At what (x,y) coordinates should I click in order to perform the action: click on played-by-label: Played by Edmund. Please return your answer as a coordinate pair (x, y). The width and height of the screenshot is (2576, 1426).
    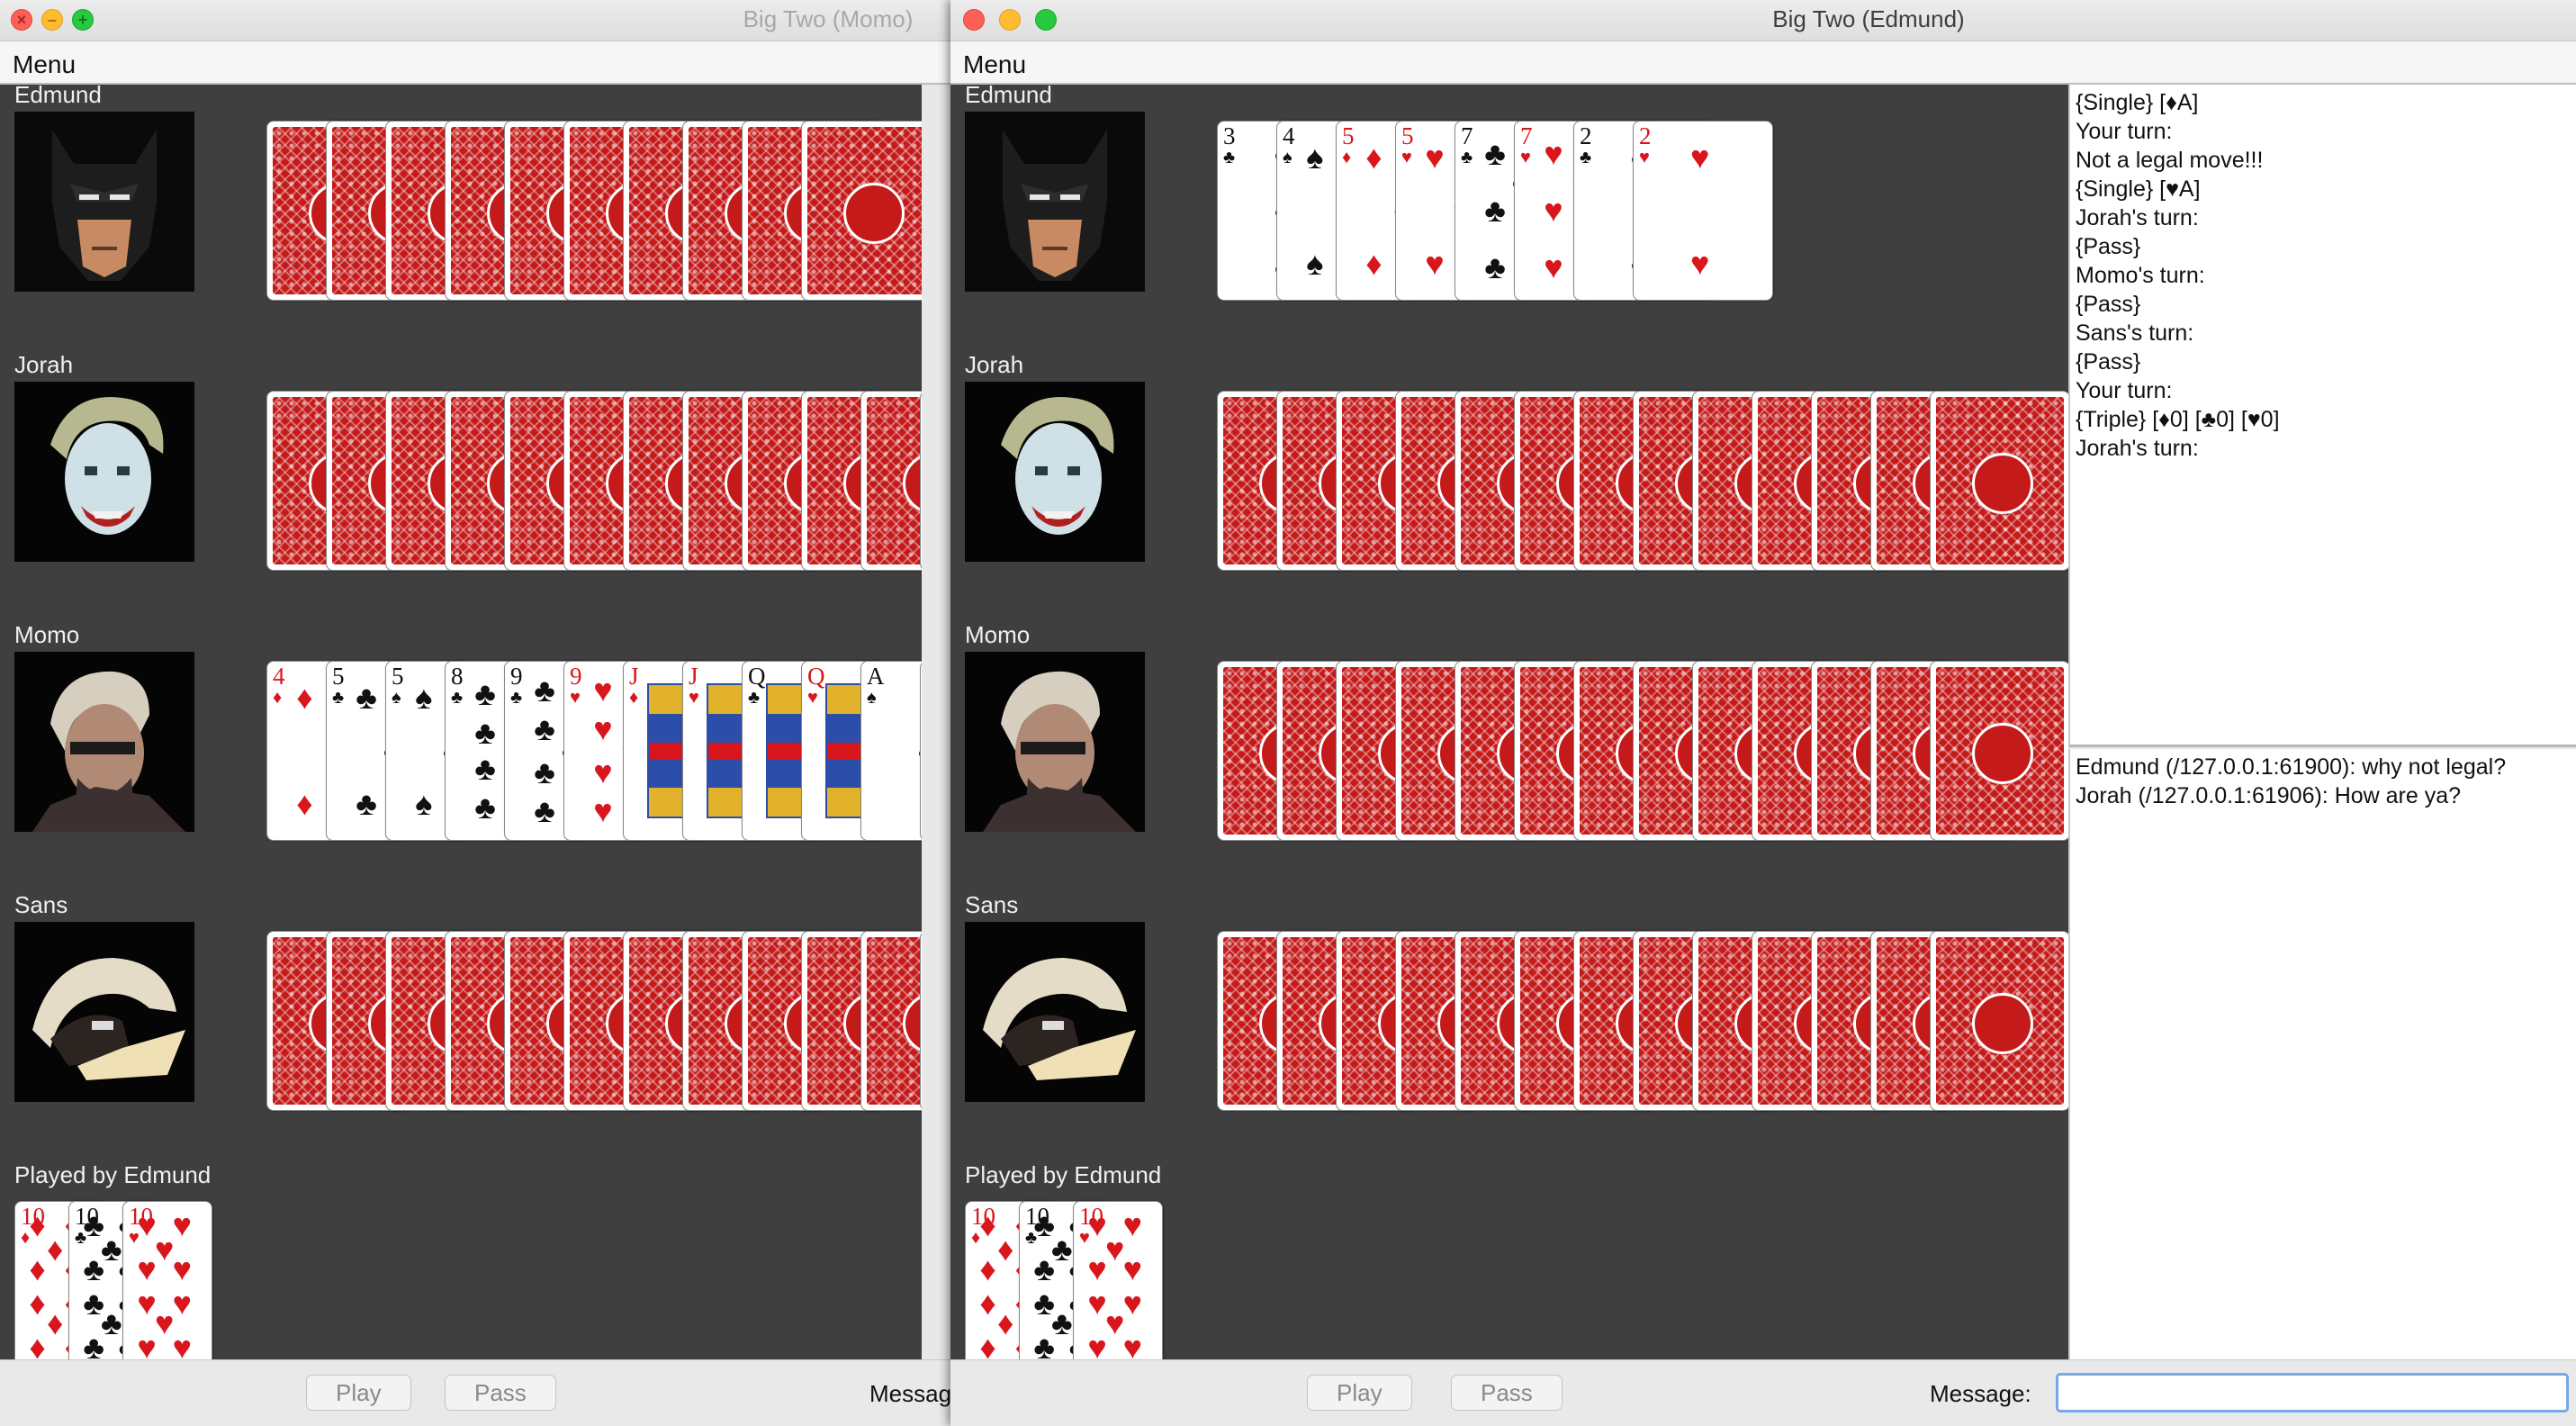
    Looking at the image, I should click on (113, 1174).